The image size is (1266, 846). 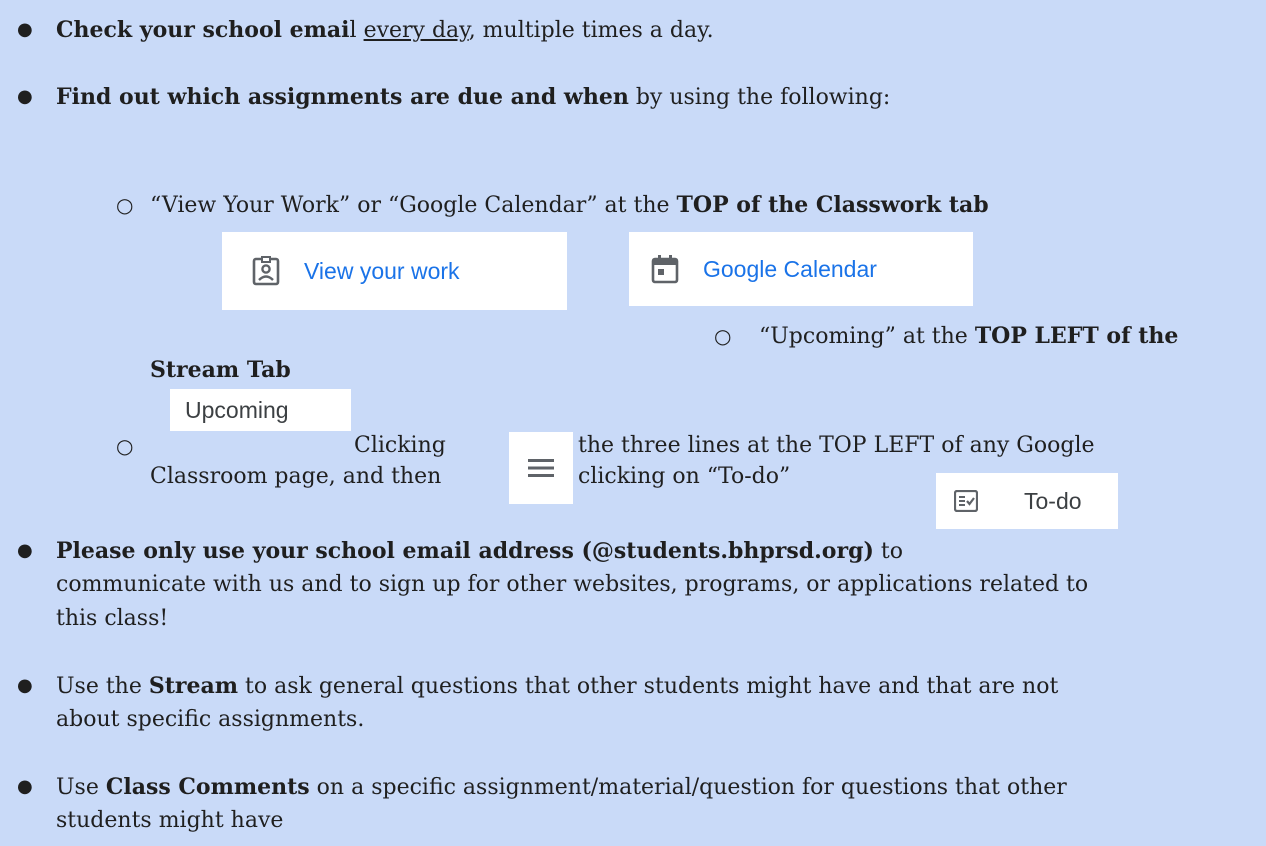 I want to click on hamburger-menu-icon, so click(x=541, y=468).